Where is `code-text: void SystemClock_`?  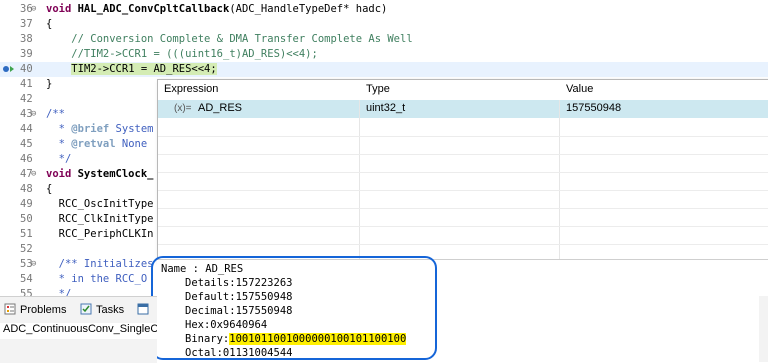
code-text: void SystemClock_ is located at coordinates (99, 174).